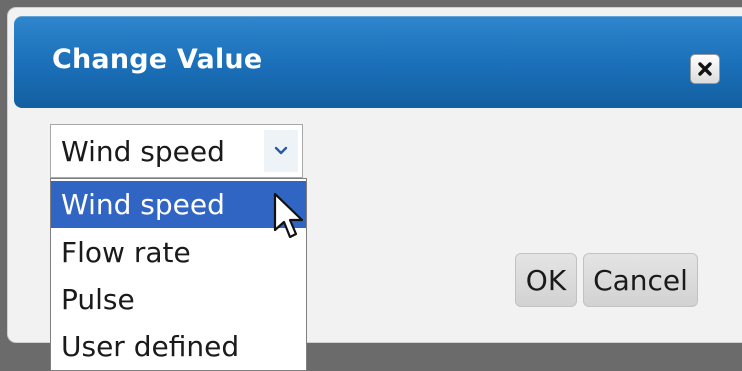  What do you see at coordinates (178, 204) in the screenshot?
I see `option-wind-speed: Wind speed` at bounding box center [178, 204].